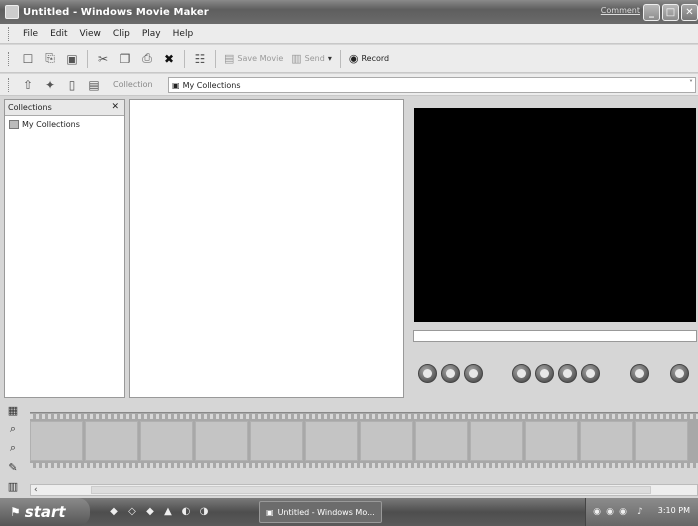 Image resolution: width=698 pixels, height=526 pixels. What do you see at coordinates (147, 59) in the screenshot?
I see `paste-icon: ⎙` at bounding box center [147, 59].